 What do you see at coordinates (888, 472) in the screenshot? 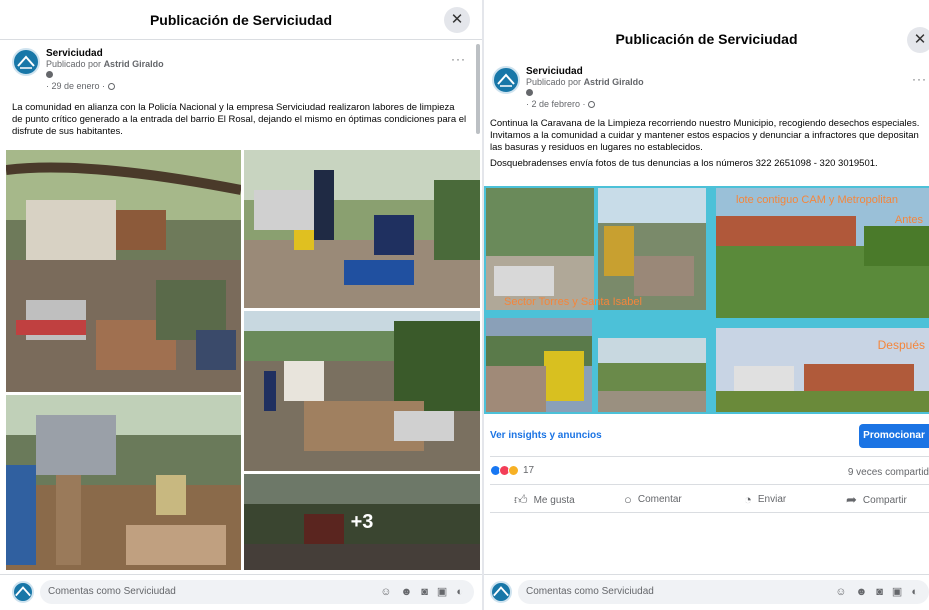
I see `share-count: 9 veces compartid` at bounding box center [888, 472].